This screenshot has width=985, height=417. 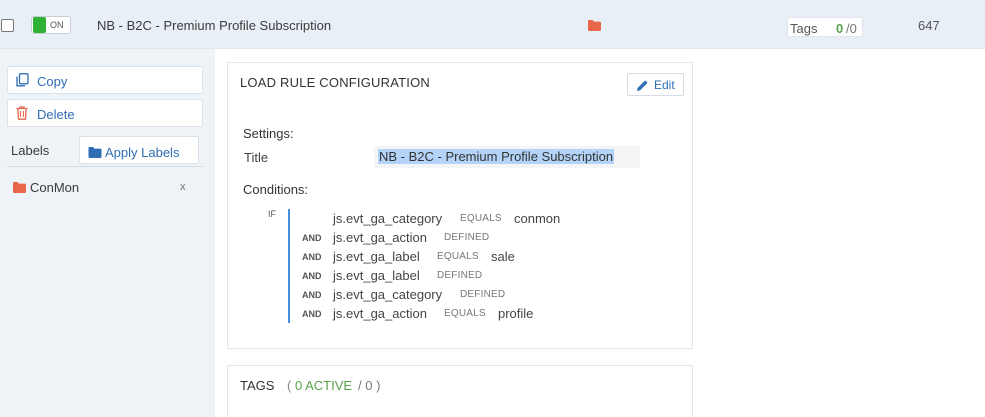 What do you see at coordinates (448, 294) in the screenshot?
I see `condition-row: AND js.evt_ga_category DEFINED` at bounding box center [448, 294].